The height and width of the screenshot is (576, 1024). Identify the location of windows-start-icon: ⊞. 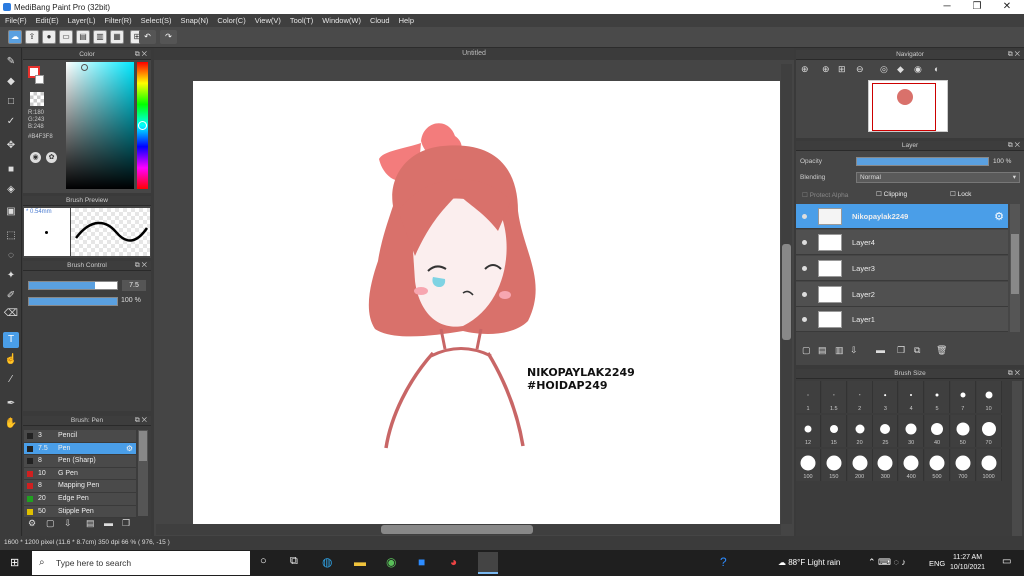
(14, 562).